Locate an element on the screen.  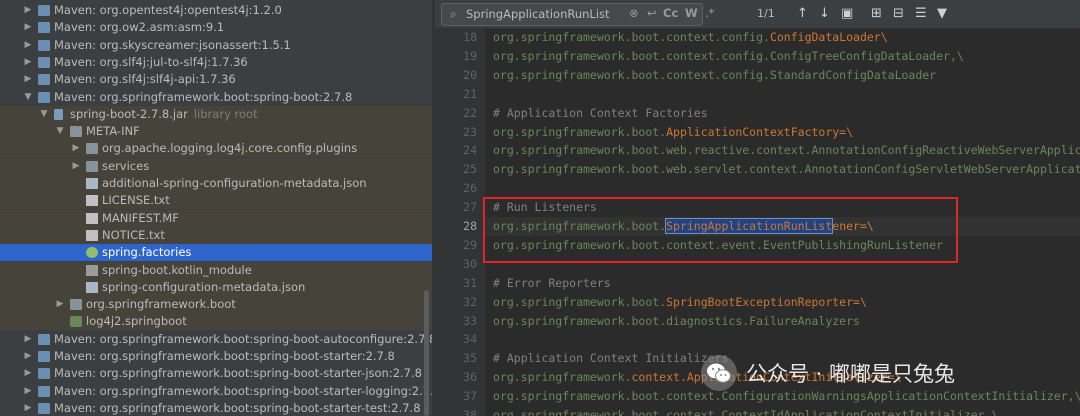
tree-row: ▶ Maven: org.slf4j:jul-to-slf4j:1.7.36 is located at coordinates (216, 62).